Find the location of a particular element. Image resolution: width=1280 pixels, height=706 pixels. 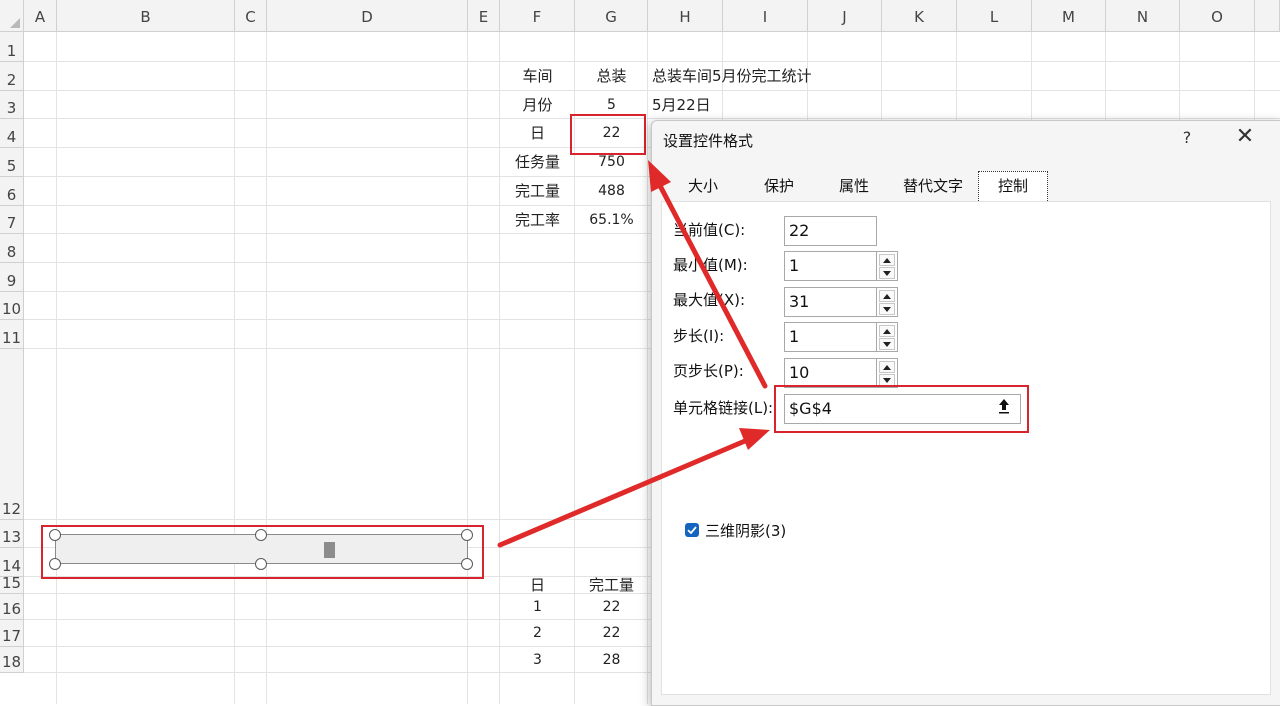

column-header-o: O is located at coordinates (1217, 16).